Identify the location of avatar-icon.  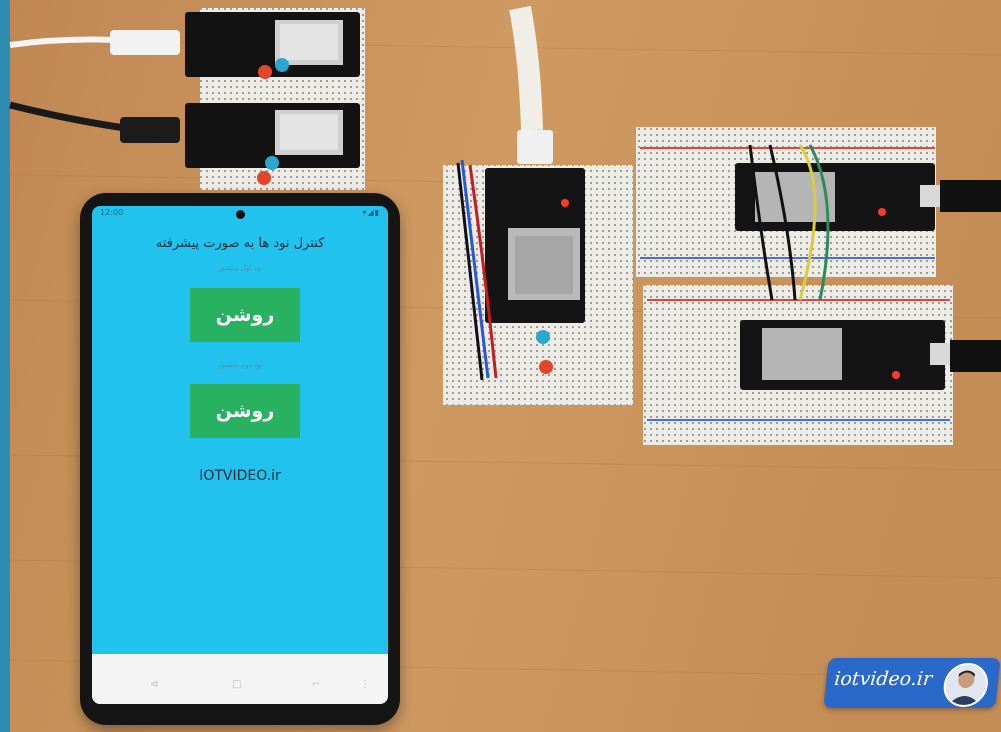
(966, 685).